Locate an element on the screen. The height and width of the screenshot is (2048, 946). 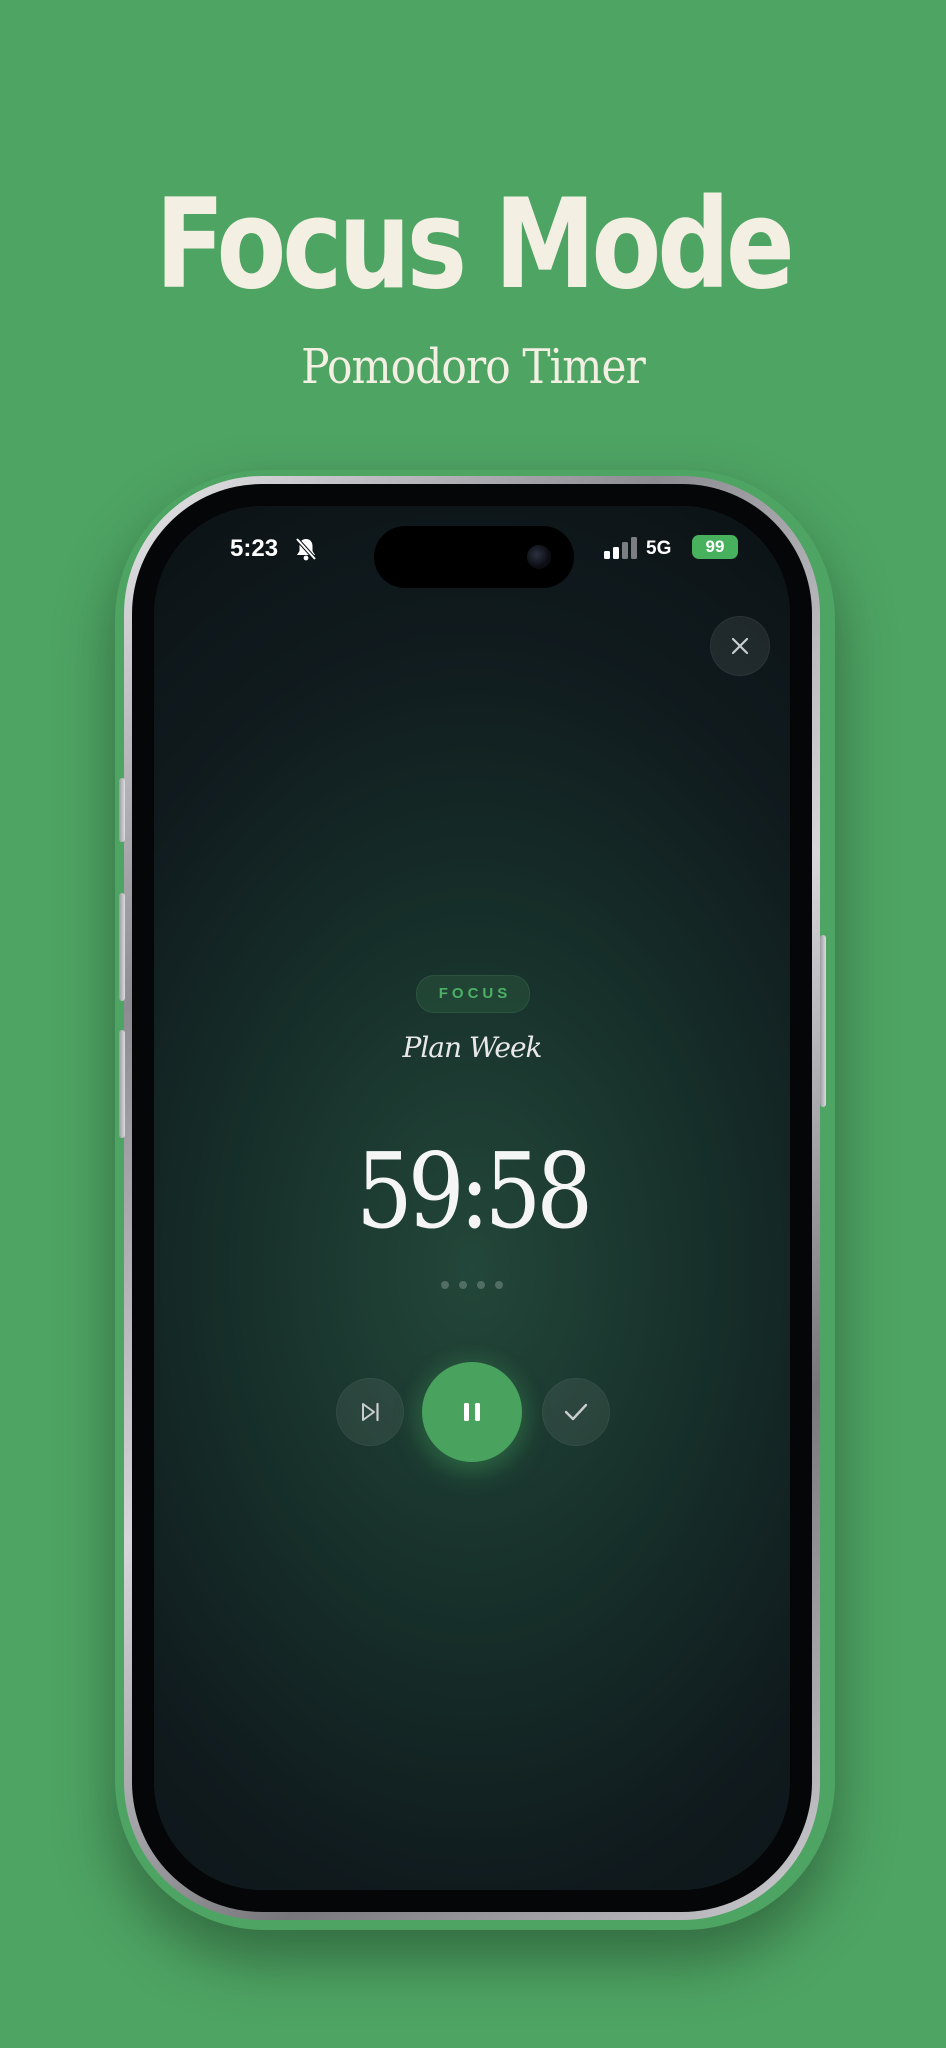
skip-button is located at coordinates (370, 1412).